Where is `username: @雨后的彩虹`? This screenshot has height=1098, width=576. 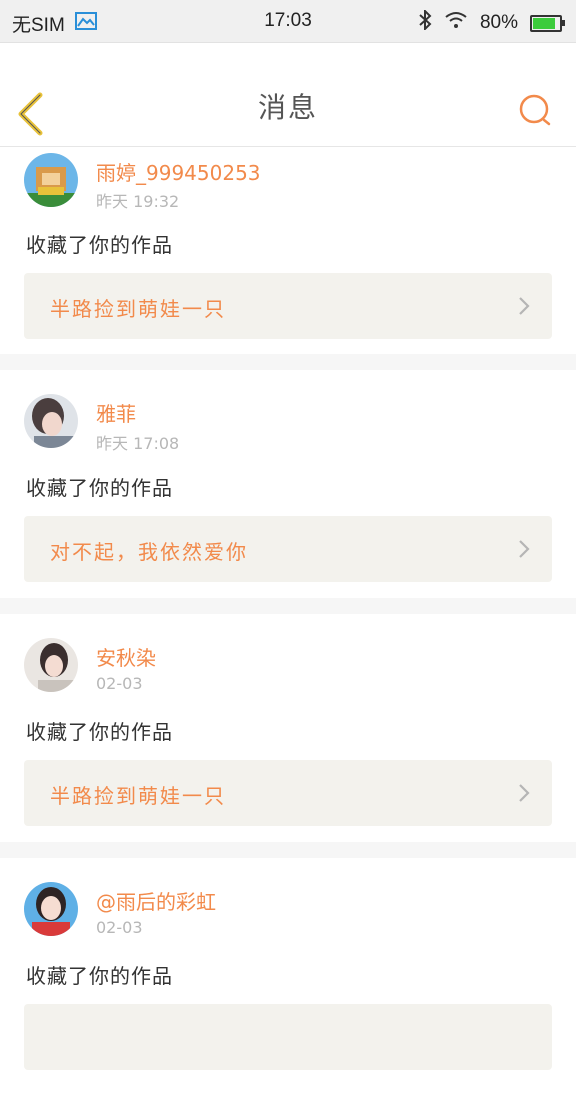
username: @雨后的彩虹 is located at coordinates (156, 900).